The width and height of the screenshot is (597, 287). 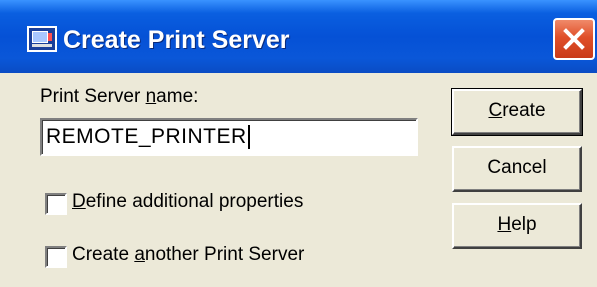 I want to click on close-icon, so click(x=574, y=39).